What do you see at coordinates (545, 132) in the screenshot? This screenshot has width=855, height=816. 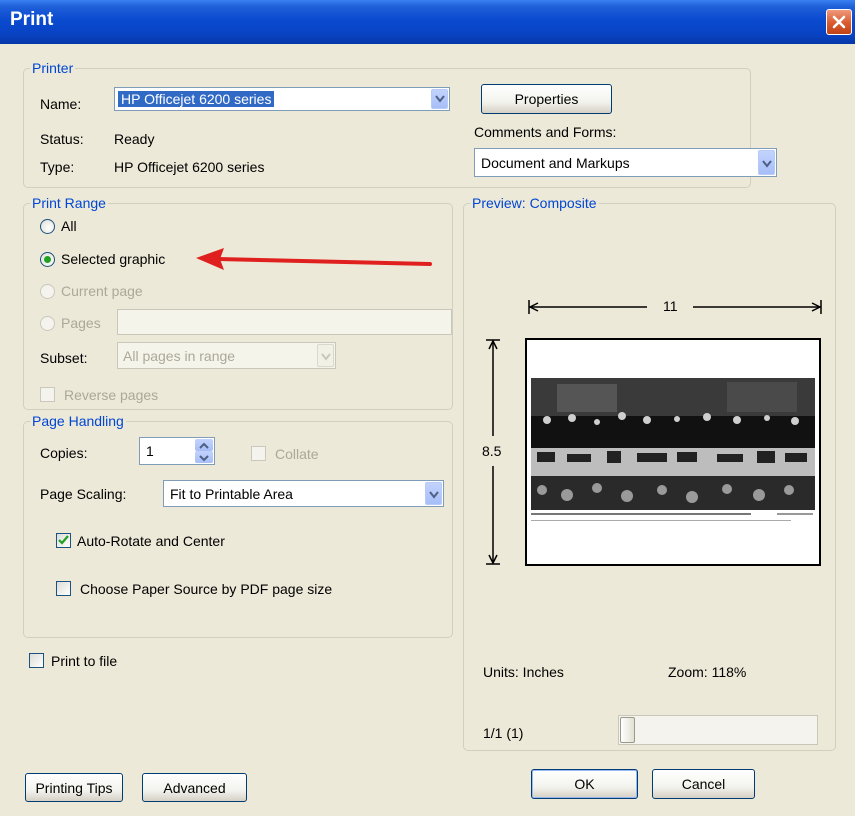 I see `comments-forms-label: Comments and Forms:` at bounding box center [545, 132].